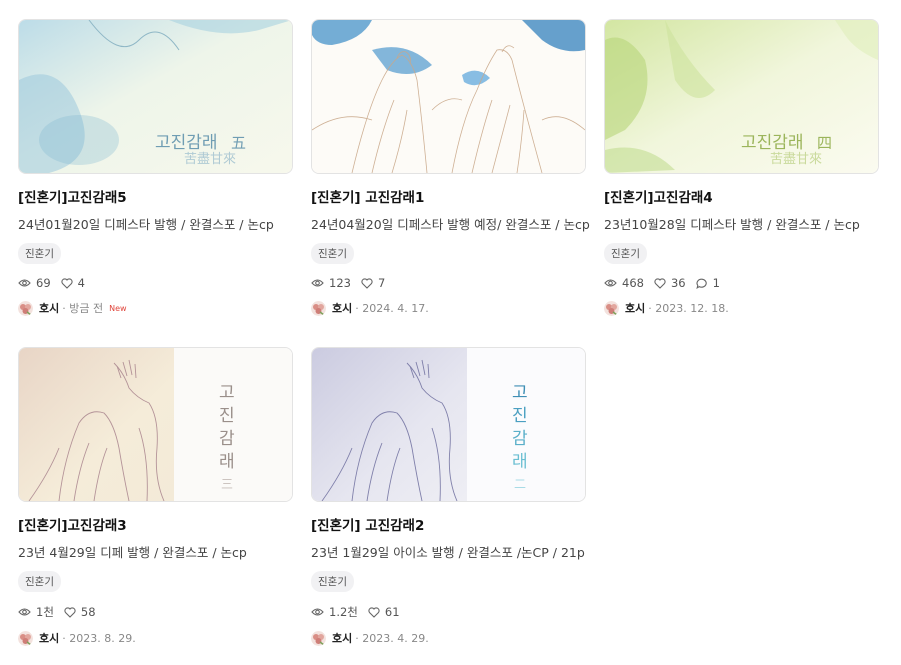 The height and width of the screenshot is (665, 901). What do you see at coordinates (155, 424) in the screenshot?
I see `post-thumbnail: 고 진 감 래 三` at bounding box center [155, 424].